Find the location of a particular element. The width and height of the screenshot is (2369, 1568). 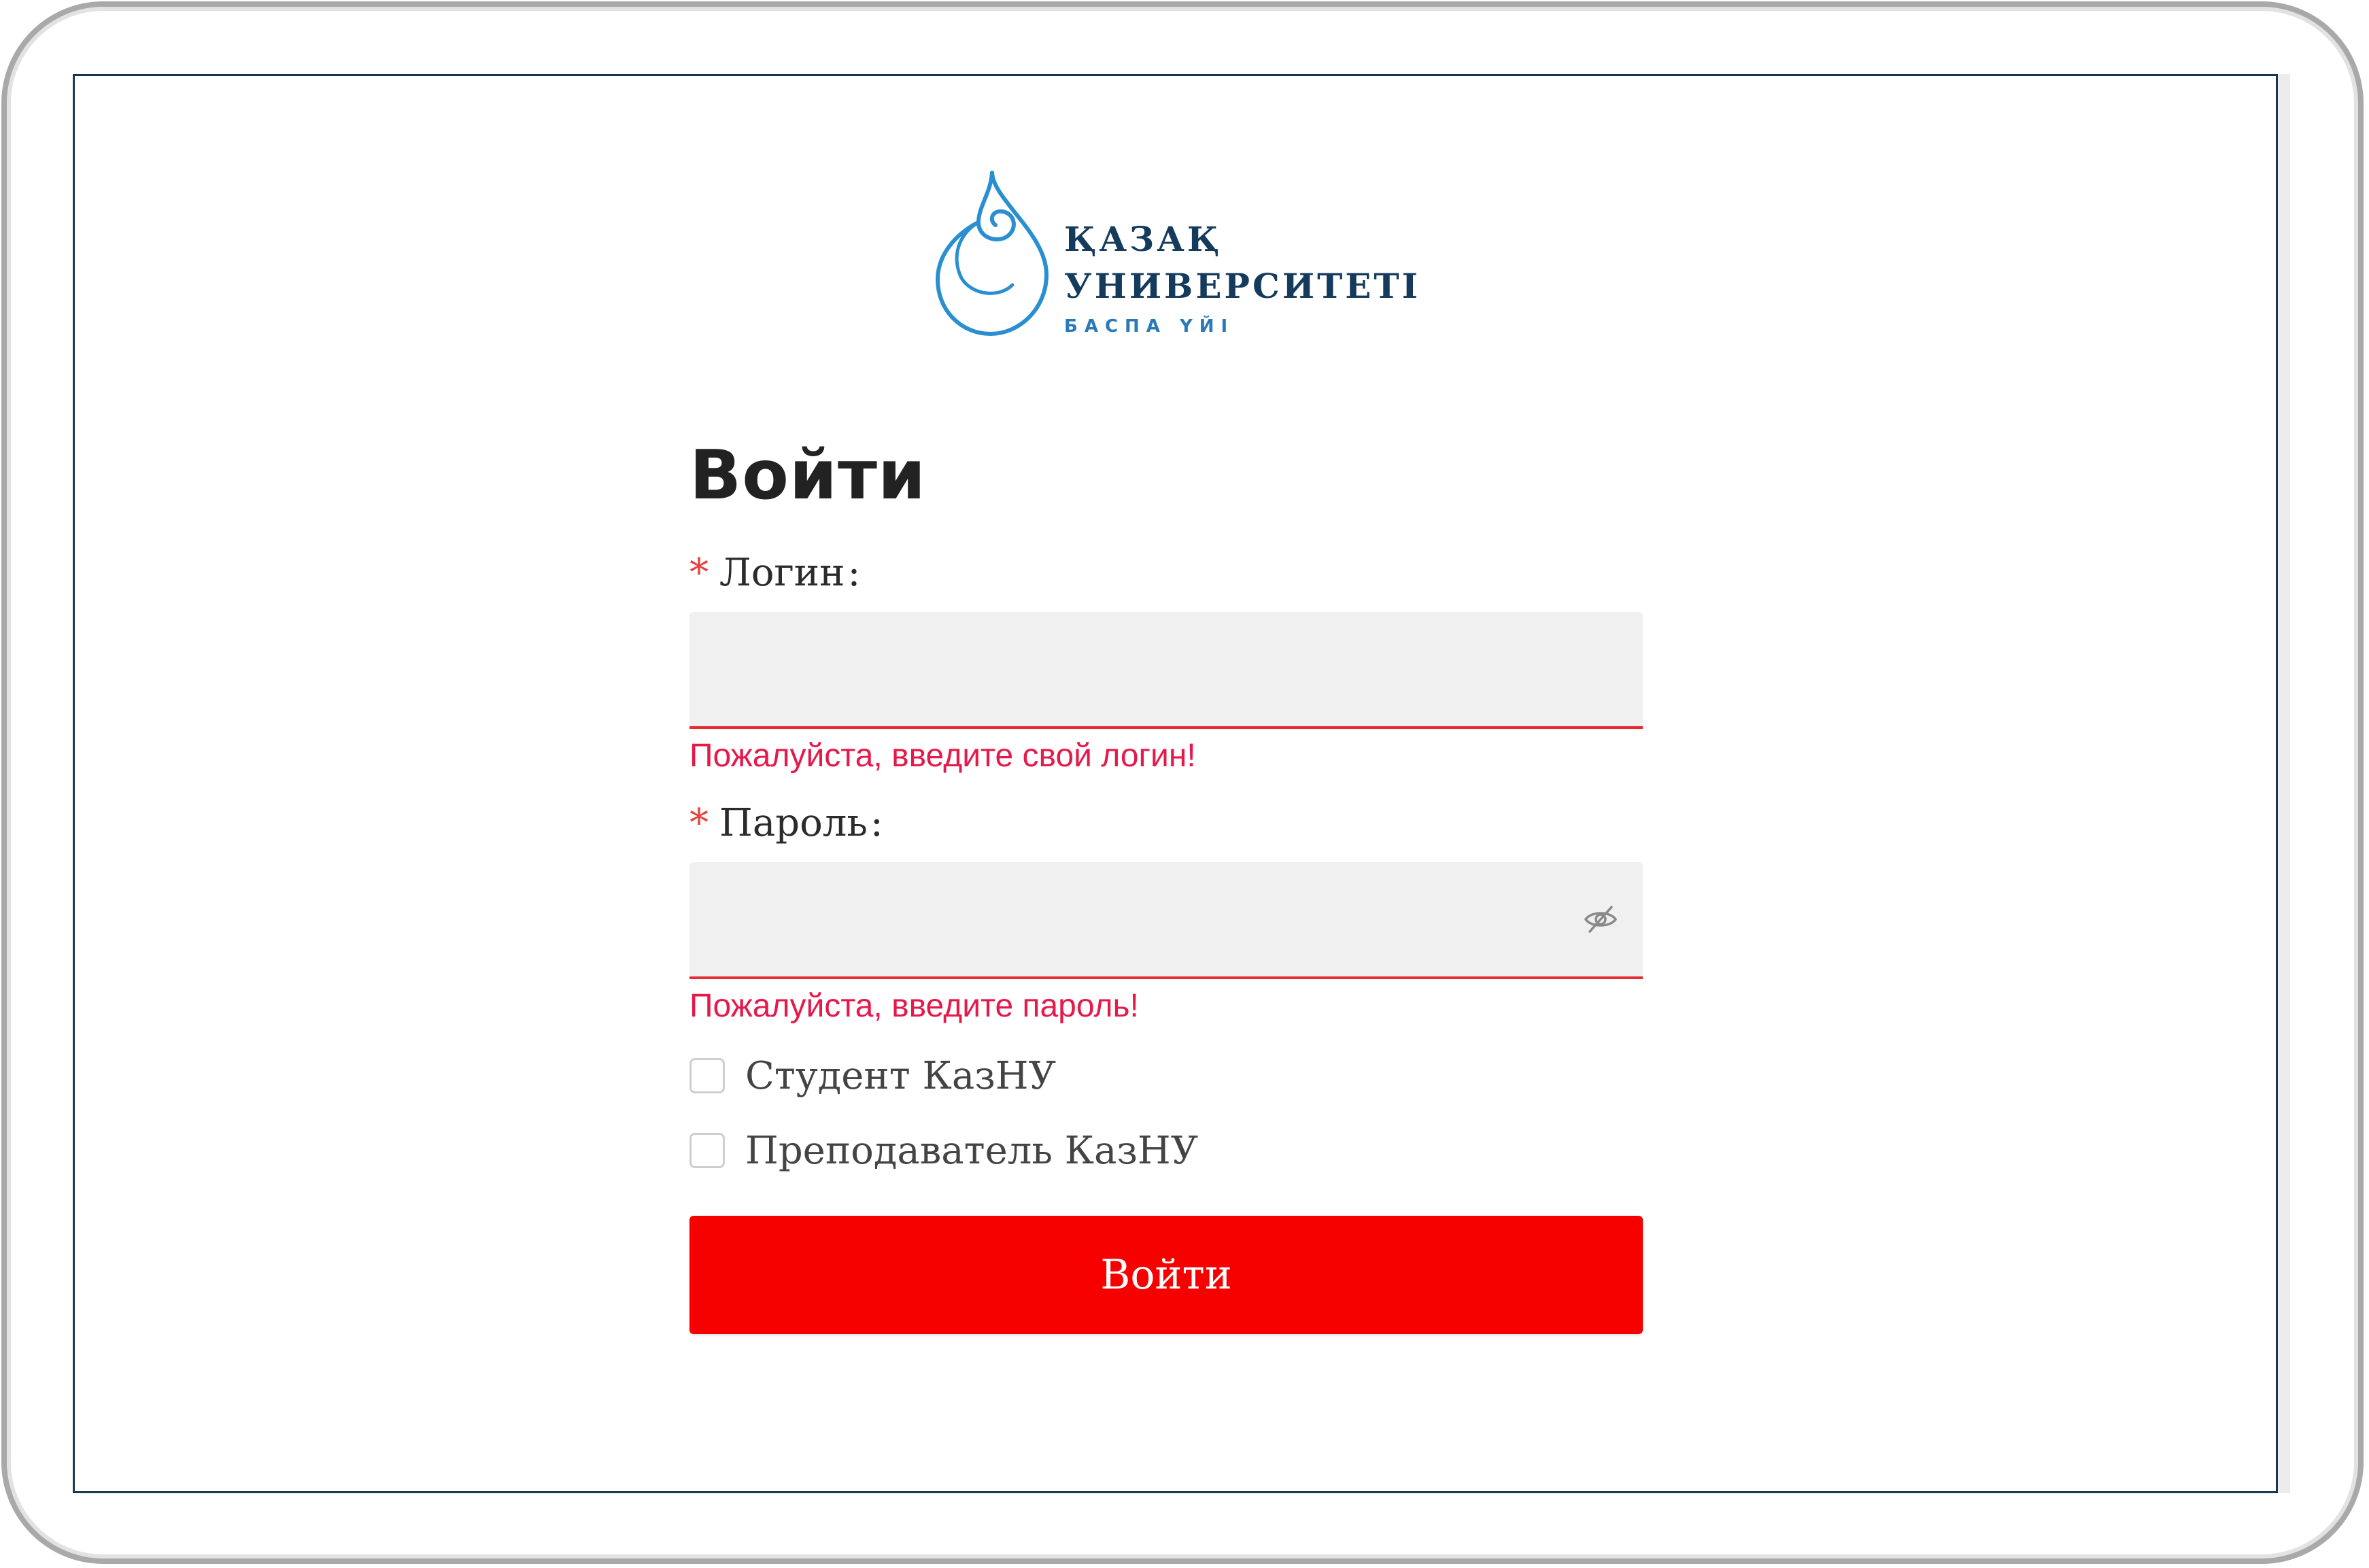

login-label: * Логин: is located at coordinates (774, 573).